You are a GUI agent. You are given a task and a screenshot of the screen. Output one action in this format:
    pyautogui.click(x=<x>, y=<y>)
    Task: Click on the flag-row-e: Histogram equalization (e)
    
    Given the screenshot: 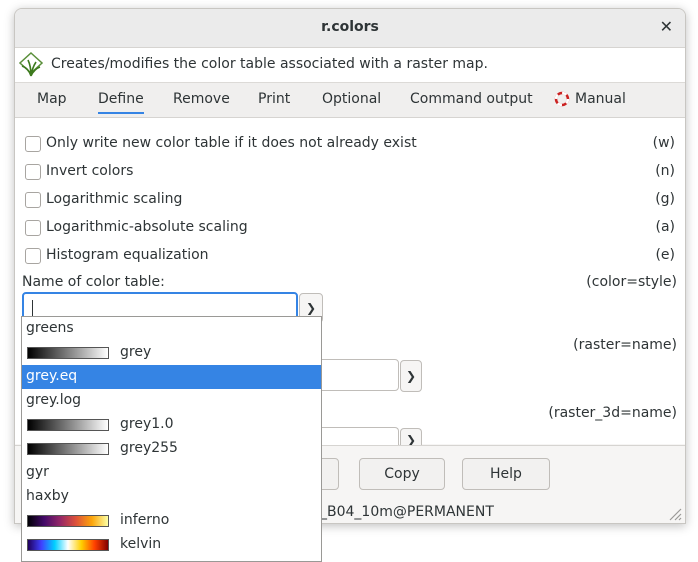 What is the action you would take?
    pyautogui.click(x=350, y=257)
    